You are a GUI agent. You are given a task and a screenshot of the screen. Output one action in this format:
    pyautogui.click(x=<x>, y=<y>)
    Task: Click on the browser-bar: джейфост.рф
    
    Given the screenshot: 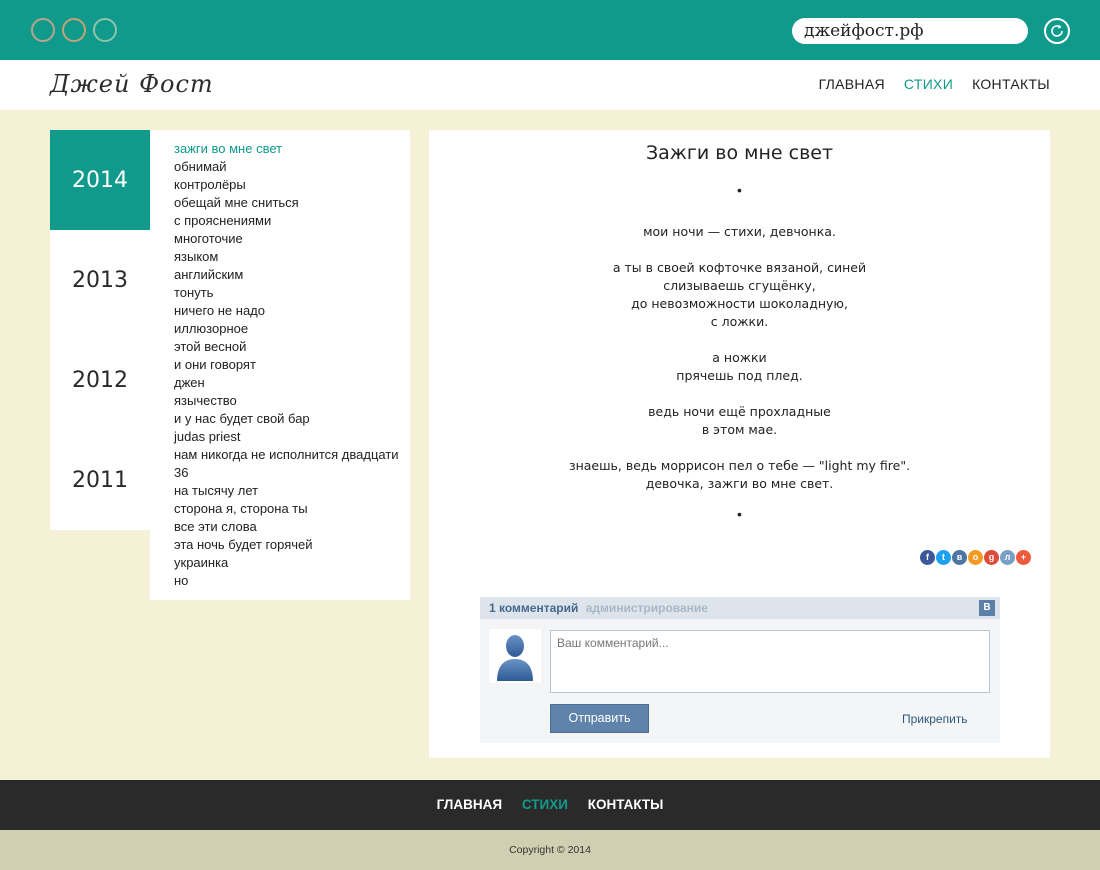 What is the action you would take?
    pyautogui.click(x=550, y=30)
    